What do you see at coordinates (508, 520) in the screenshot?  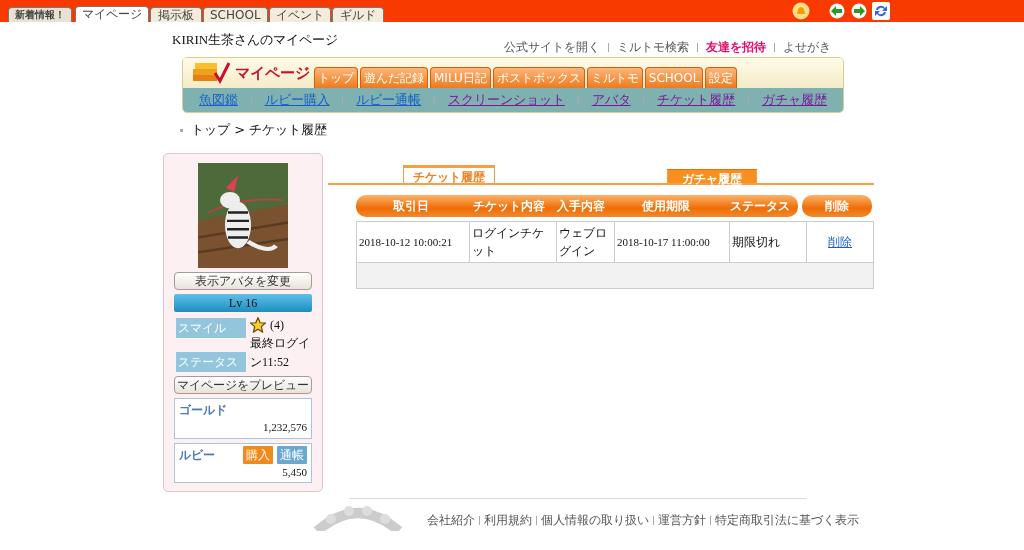 I see `footer-link: 利用規約` at bounding box center [508, 520].